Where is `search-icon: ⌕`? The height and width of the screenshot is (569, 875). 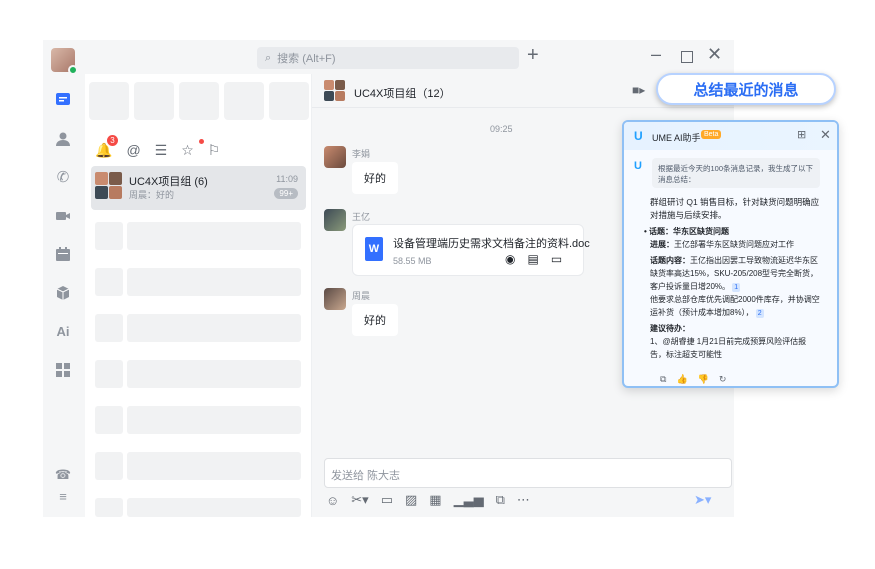
search-icon: ⌕ is located at coordinates (268, 57).